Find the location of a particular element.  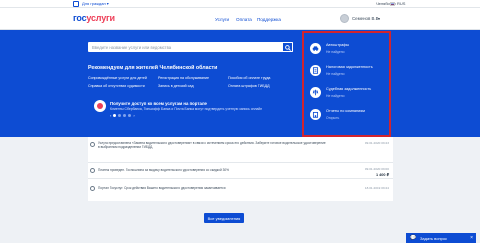

username: Семенов В.В. is located at coordinates (366, 18).